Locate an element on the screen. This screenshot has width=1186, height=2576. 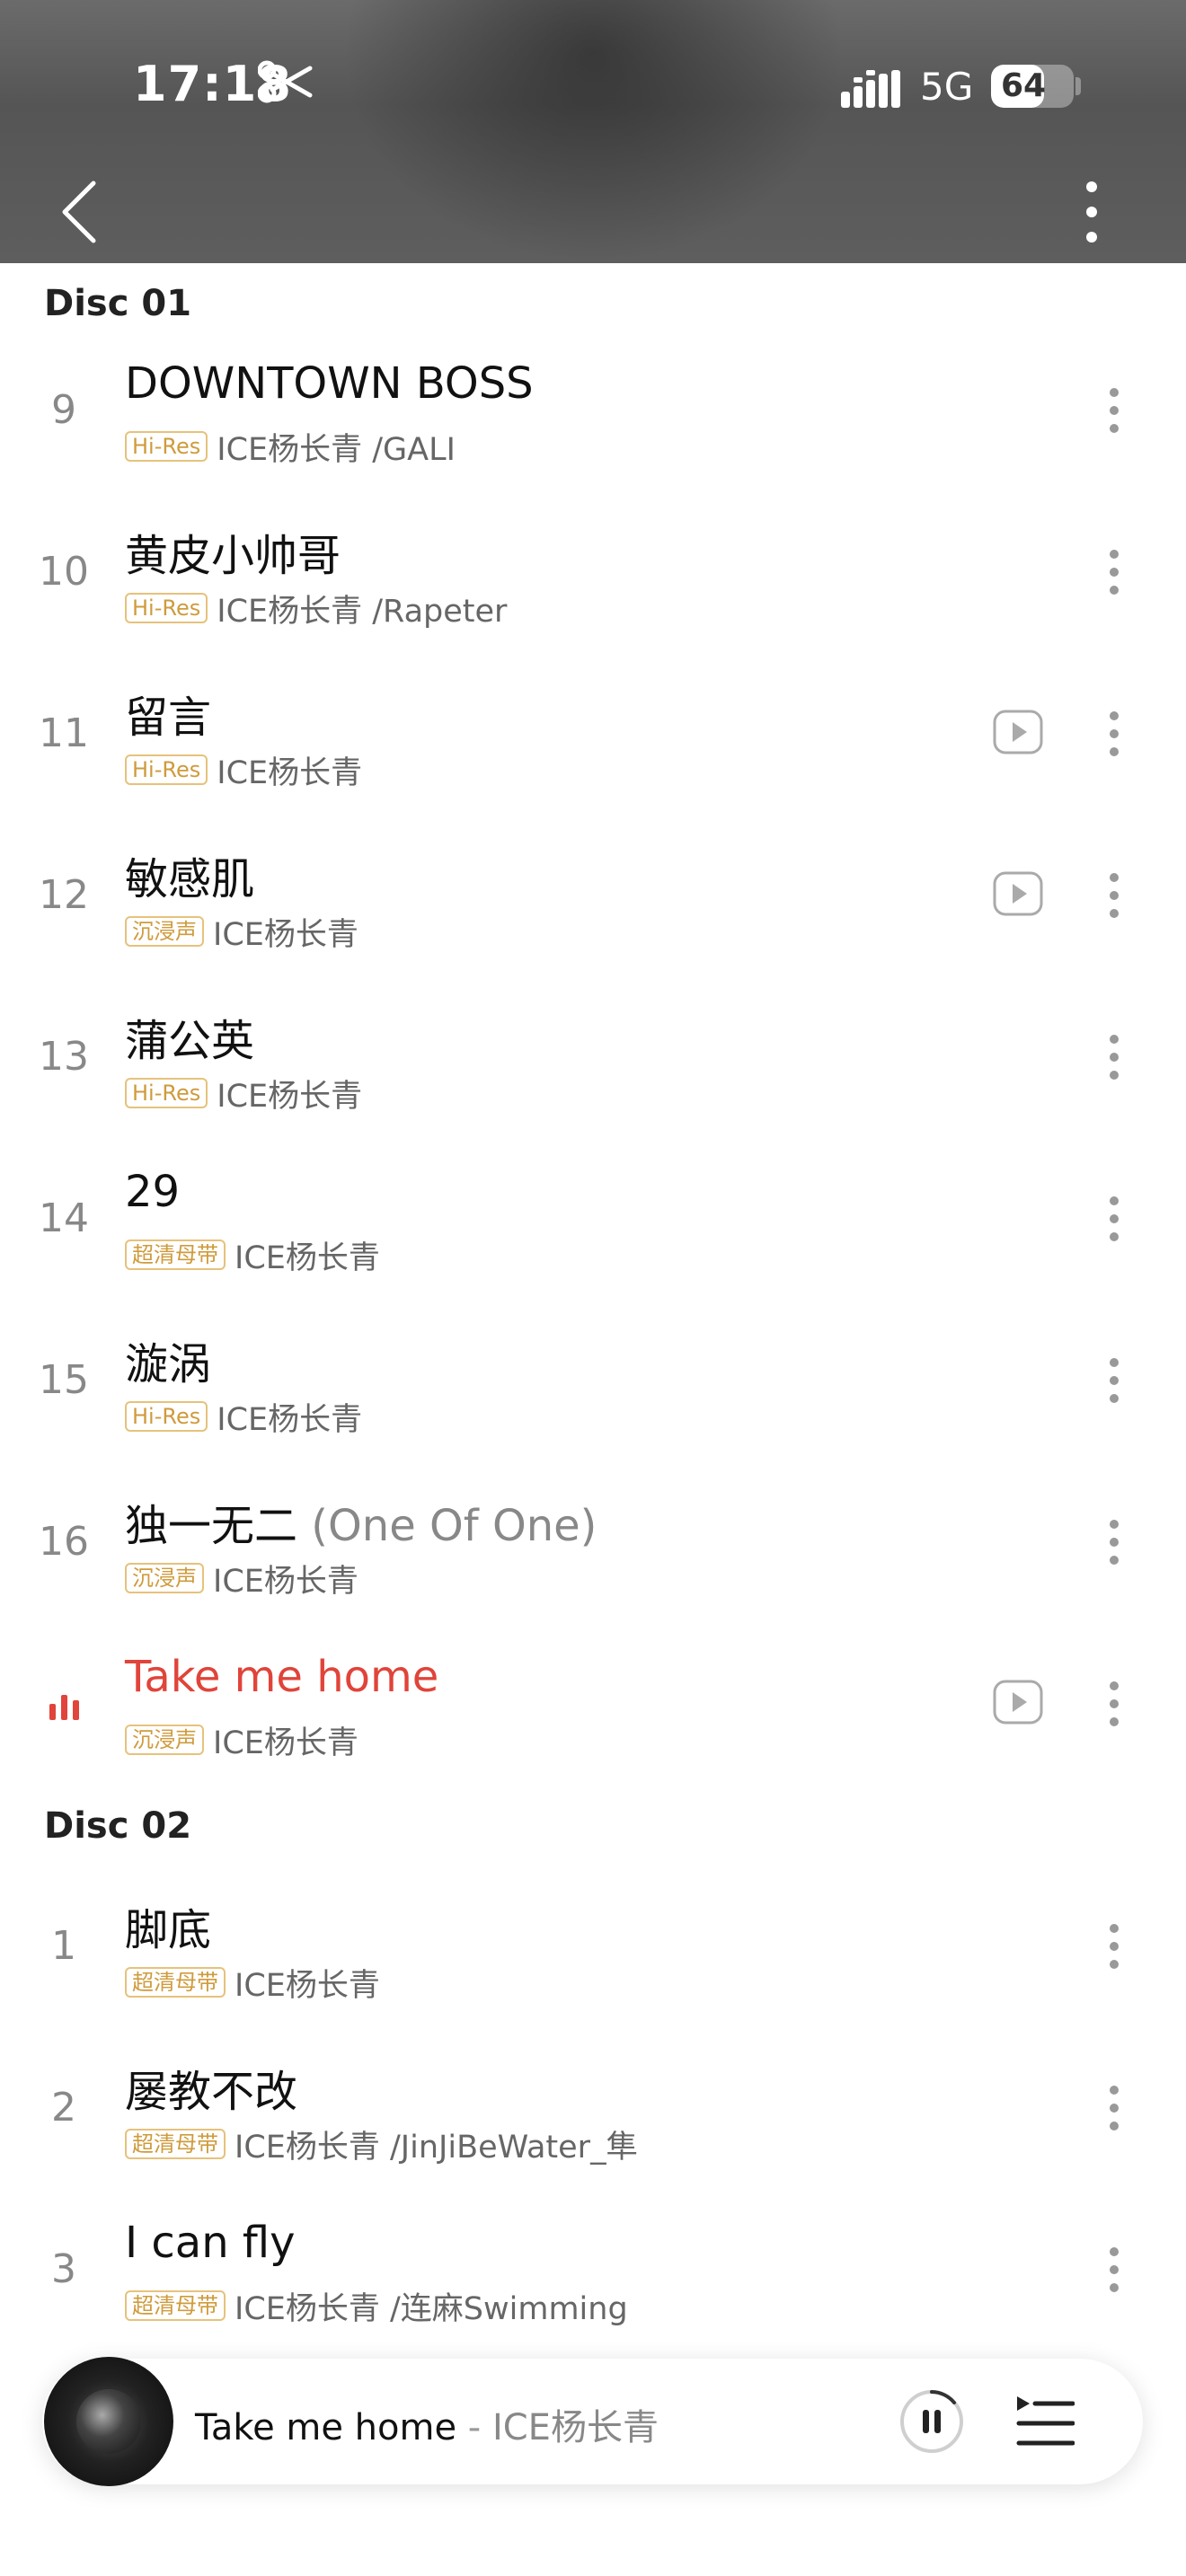
mini-player: Take me home - ICE杨长青 is located at coordinates (592, 2421).